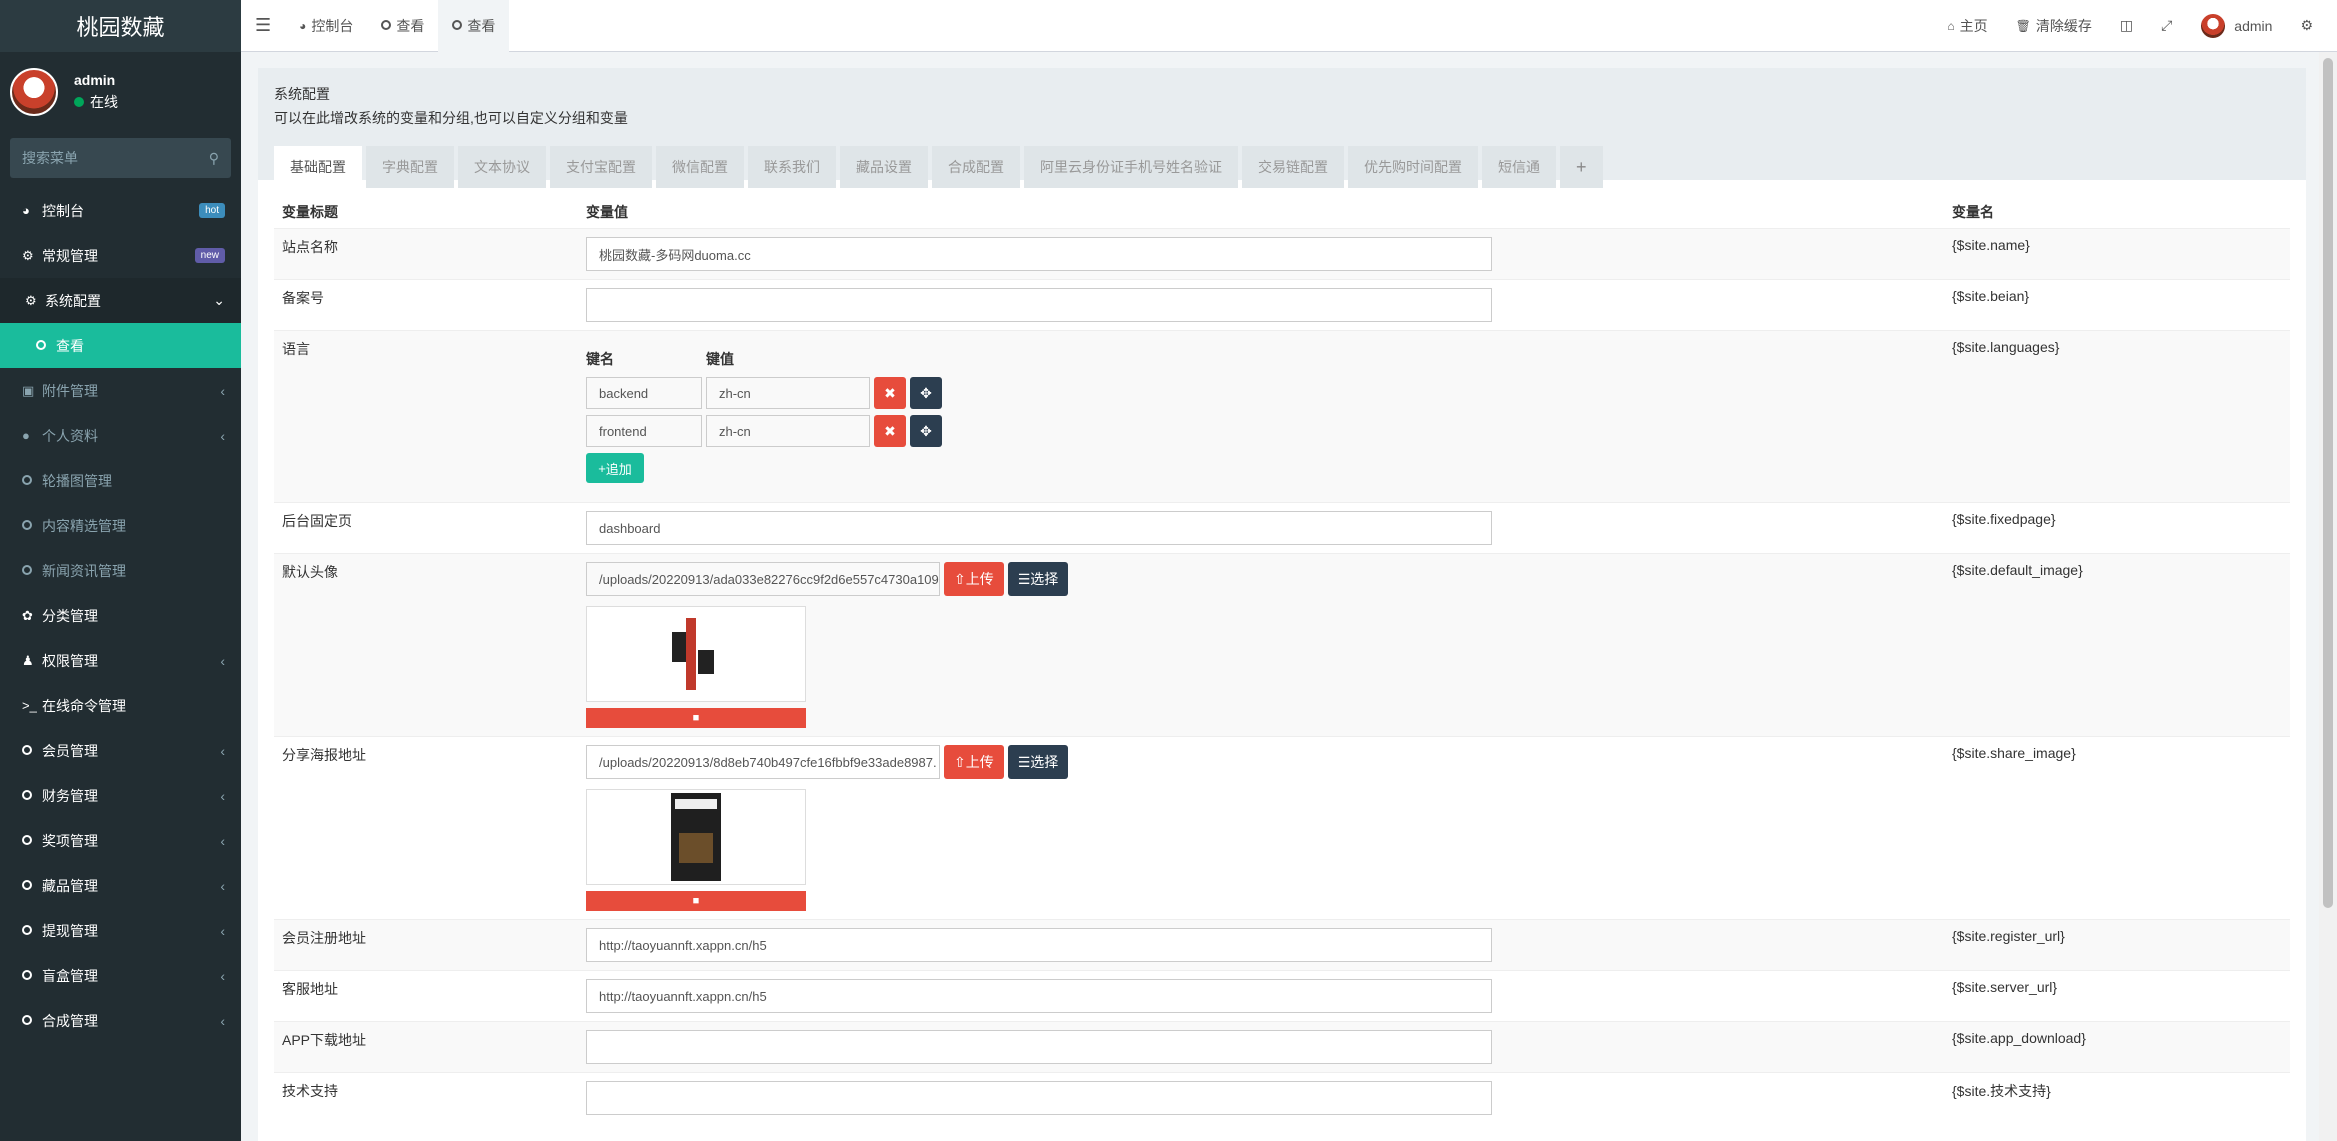 This screenshot has height=1141, width=2337. I want to click on site-name-input: 桃园数藏-多码网duoma.cc, so click(1039, 254).